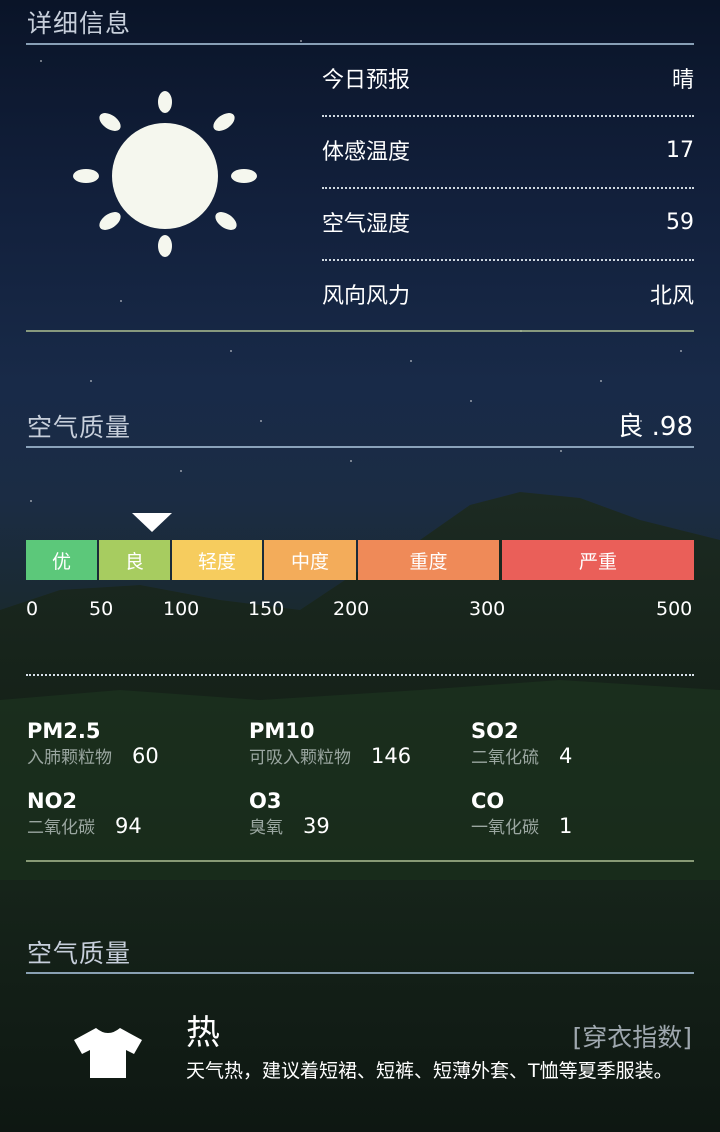 The height and width of the screenshot is (1132, 720). I want to click on pollutants-bottom-divider, so click(360, 861).